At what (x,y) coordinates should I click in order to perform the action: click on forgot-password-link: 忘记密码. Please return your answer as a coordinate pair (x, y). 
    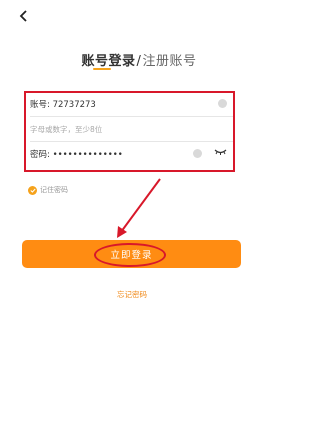
    Looking at the image, I should click on (132, 294).